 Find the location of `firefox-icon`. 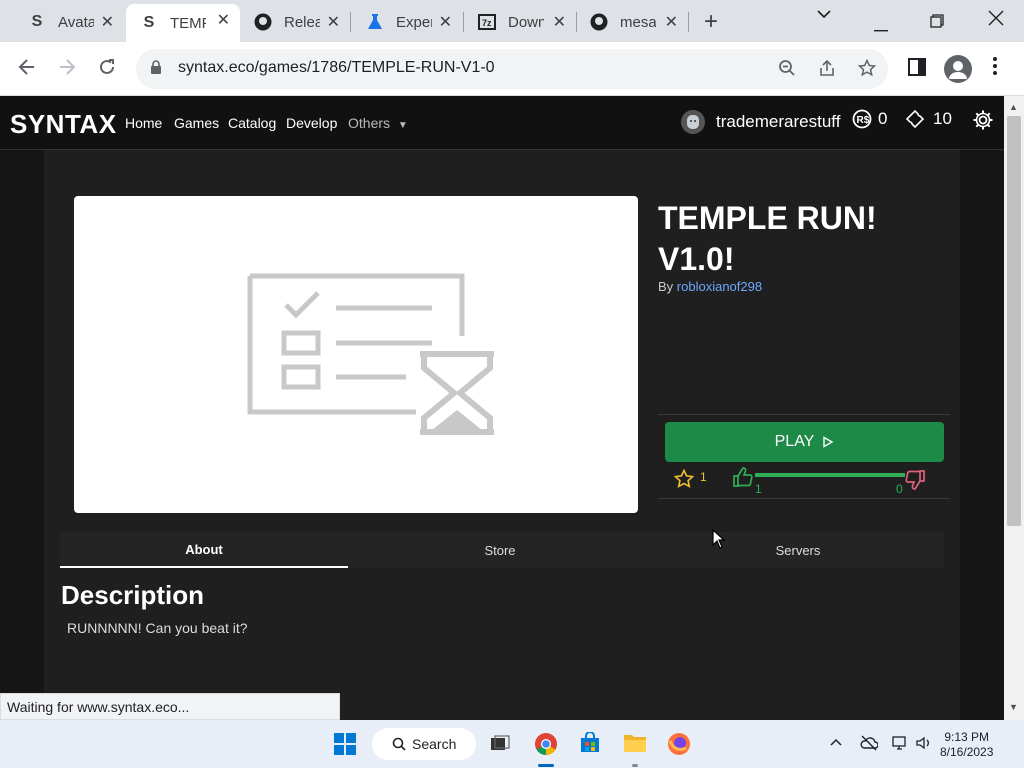

firefox-icon is located at coordinates (679, 746).